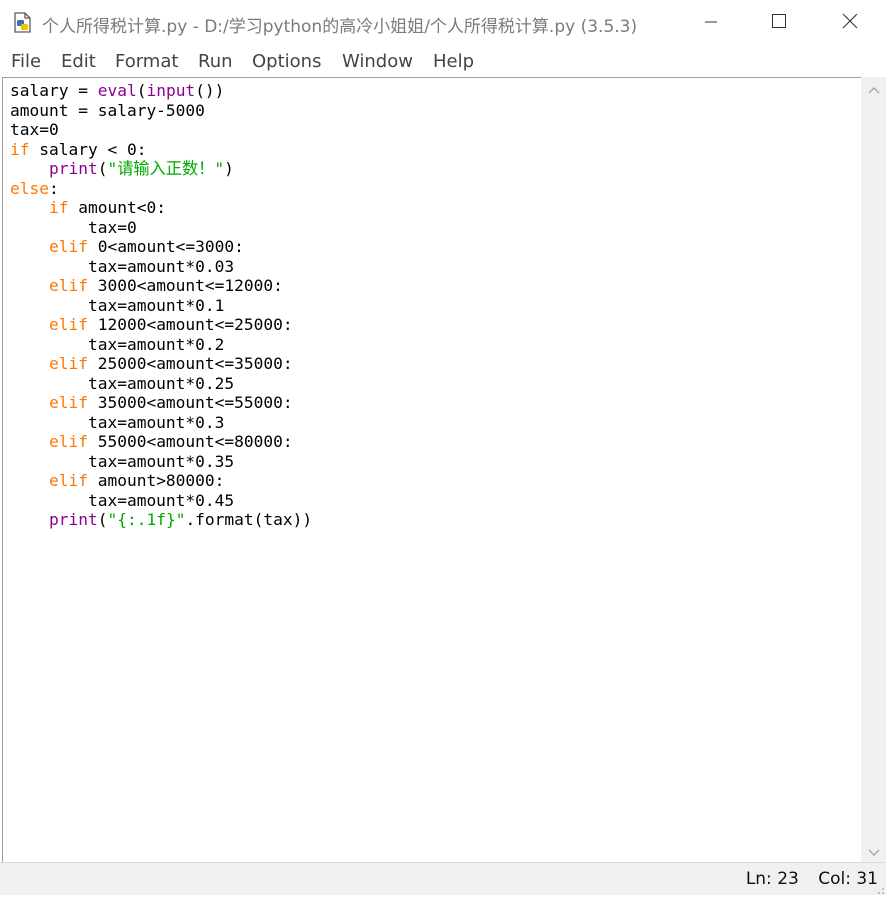 The image size is (886, 900). I want to click on vertical-scrollbar, so click(873, 469).